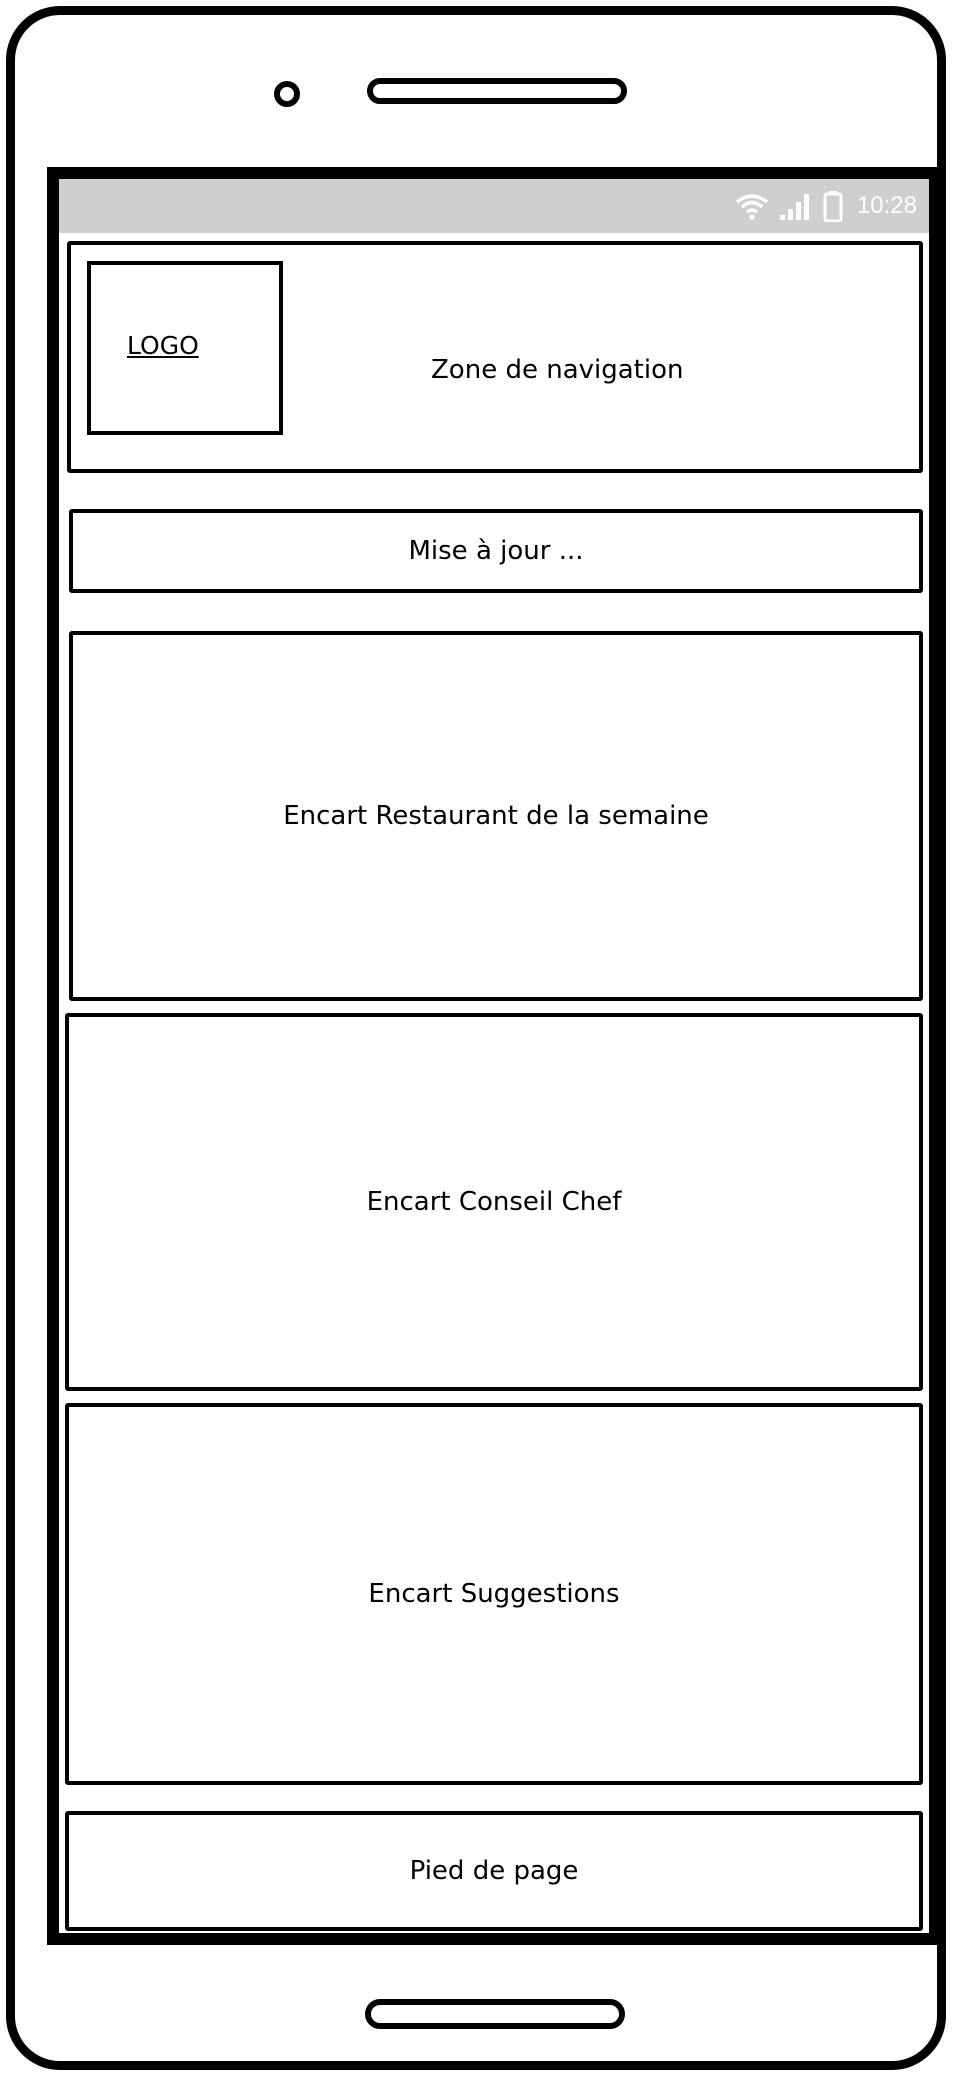  I want to click on signal-icon, so click(796, 206).